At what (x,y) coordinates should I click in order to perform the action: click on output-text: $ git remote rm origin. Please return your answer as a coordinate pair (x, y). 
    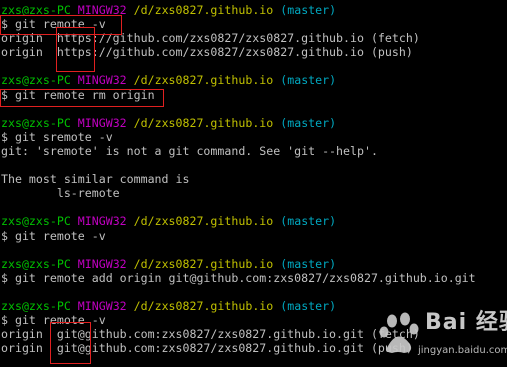
    Looking at the image, I should click on (78, 94).